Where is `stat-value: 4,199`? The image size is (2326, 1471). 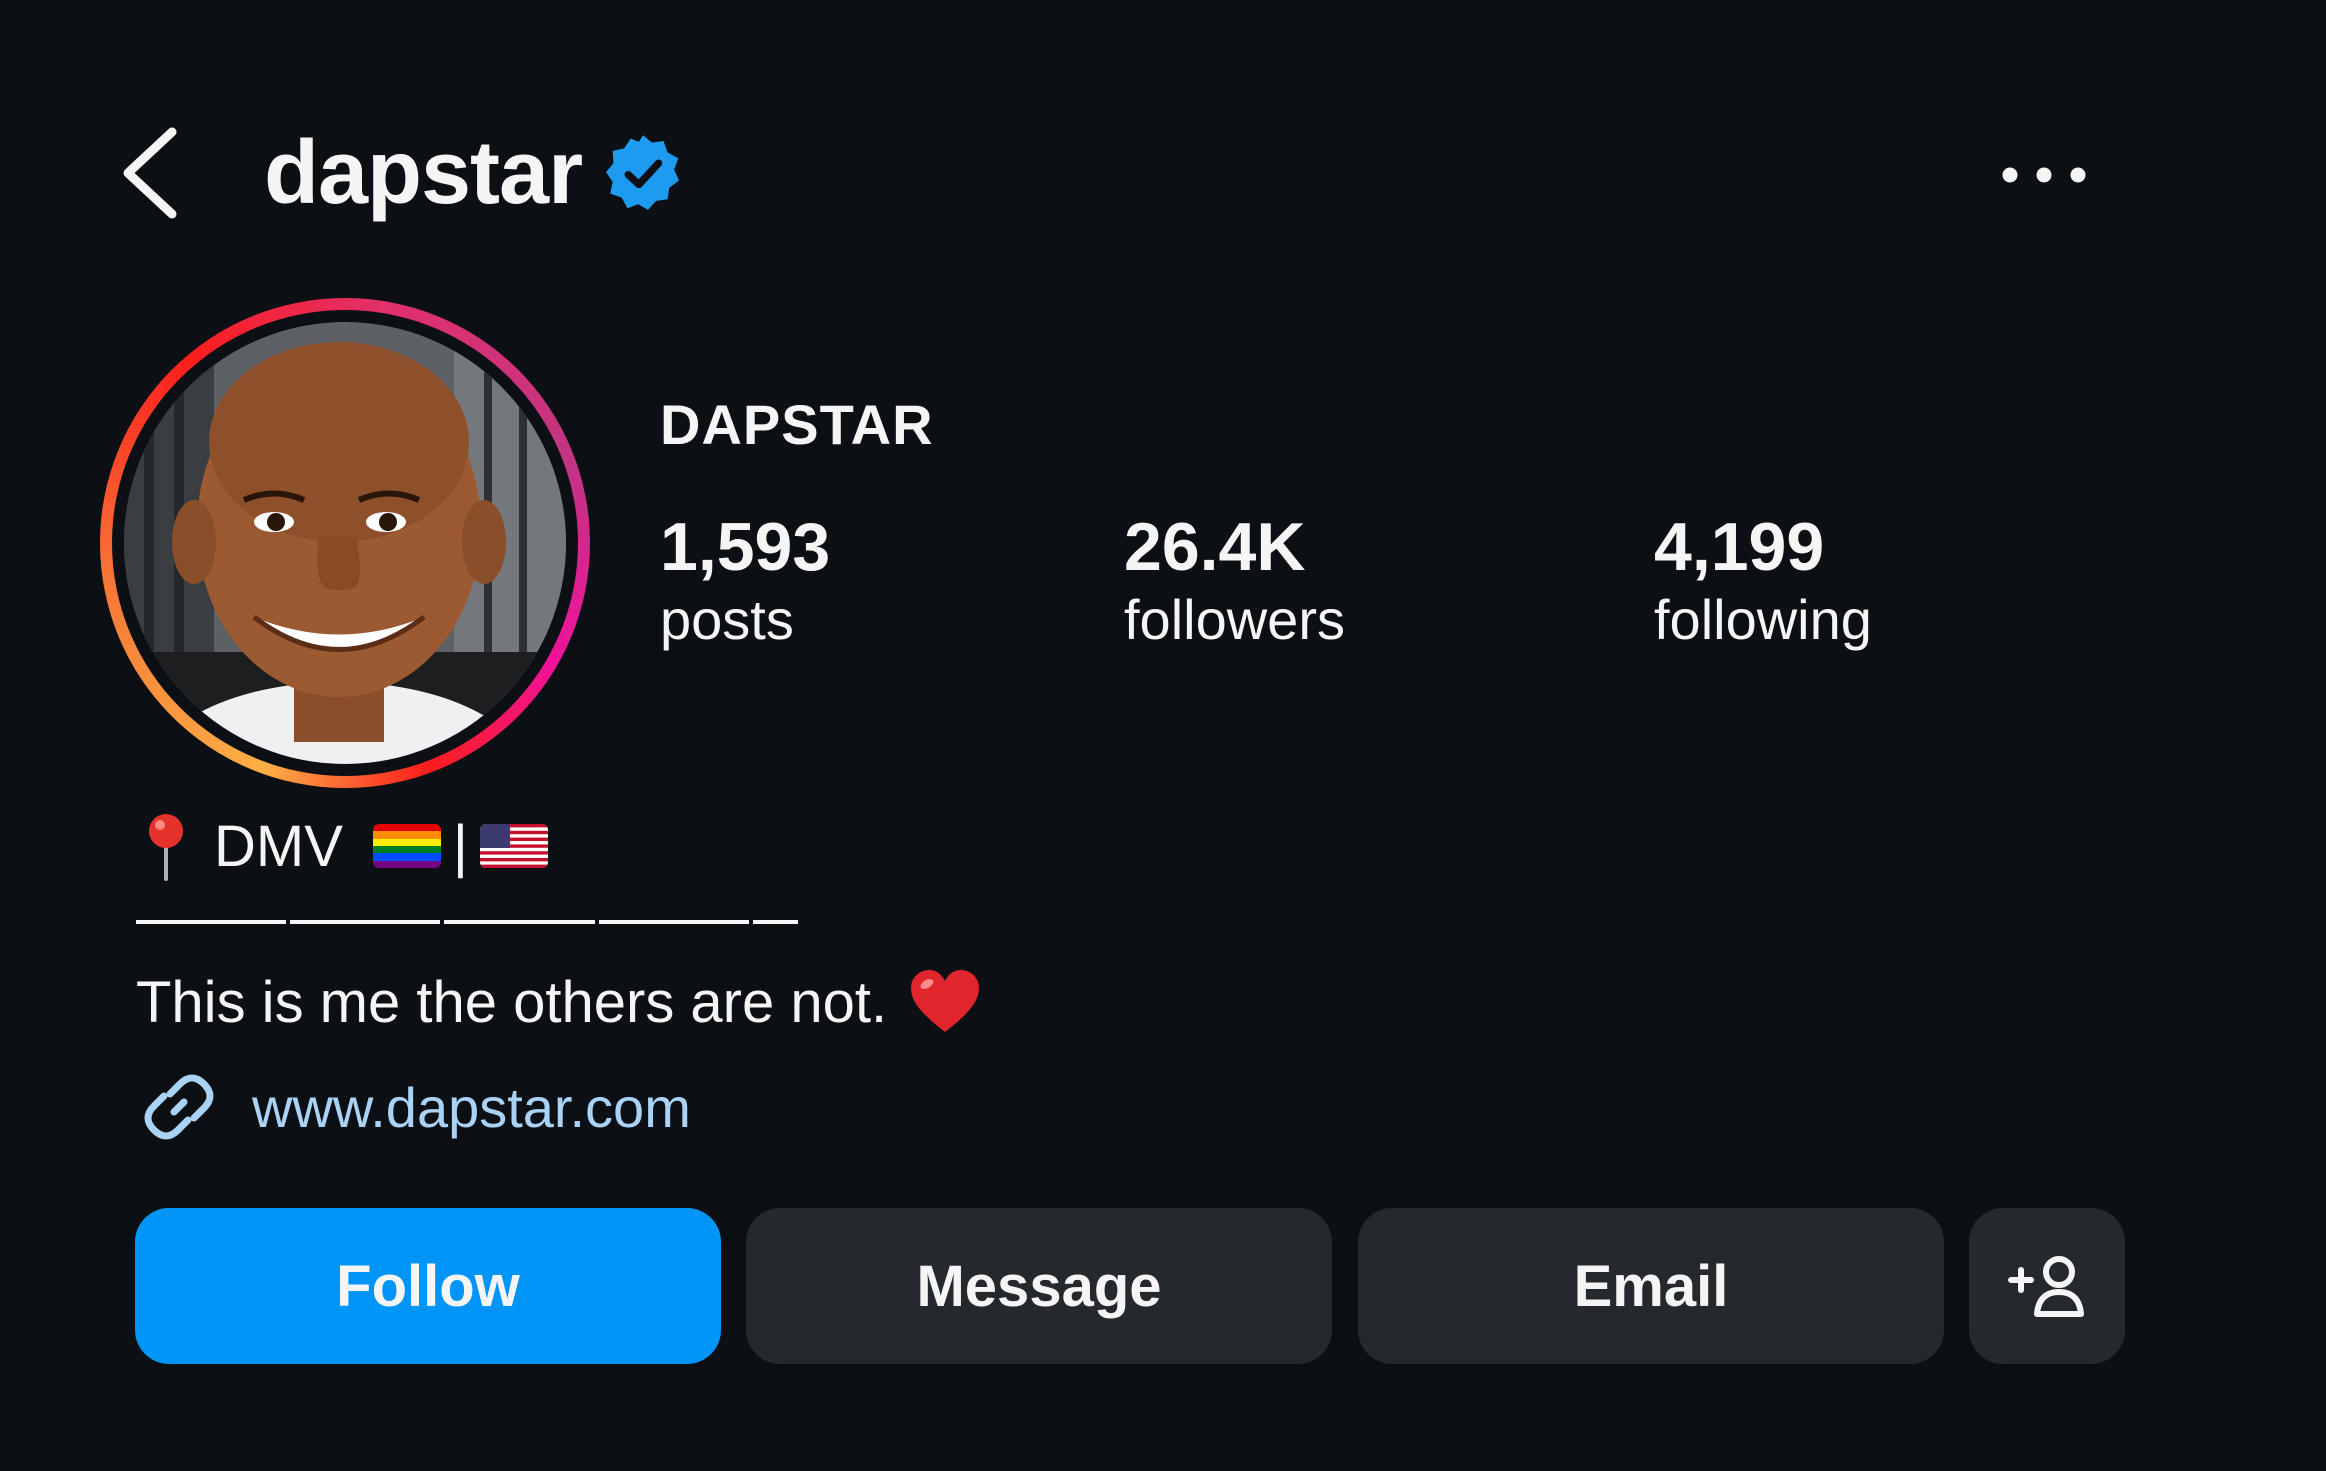
stat-value: 4,199 is located at coordinates (1739, 547).